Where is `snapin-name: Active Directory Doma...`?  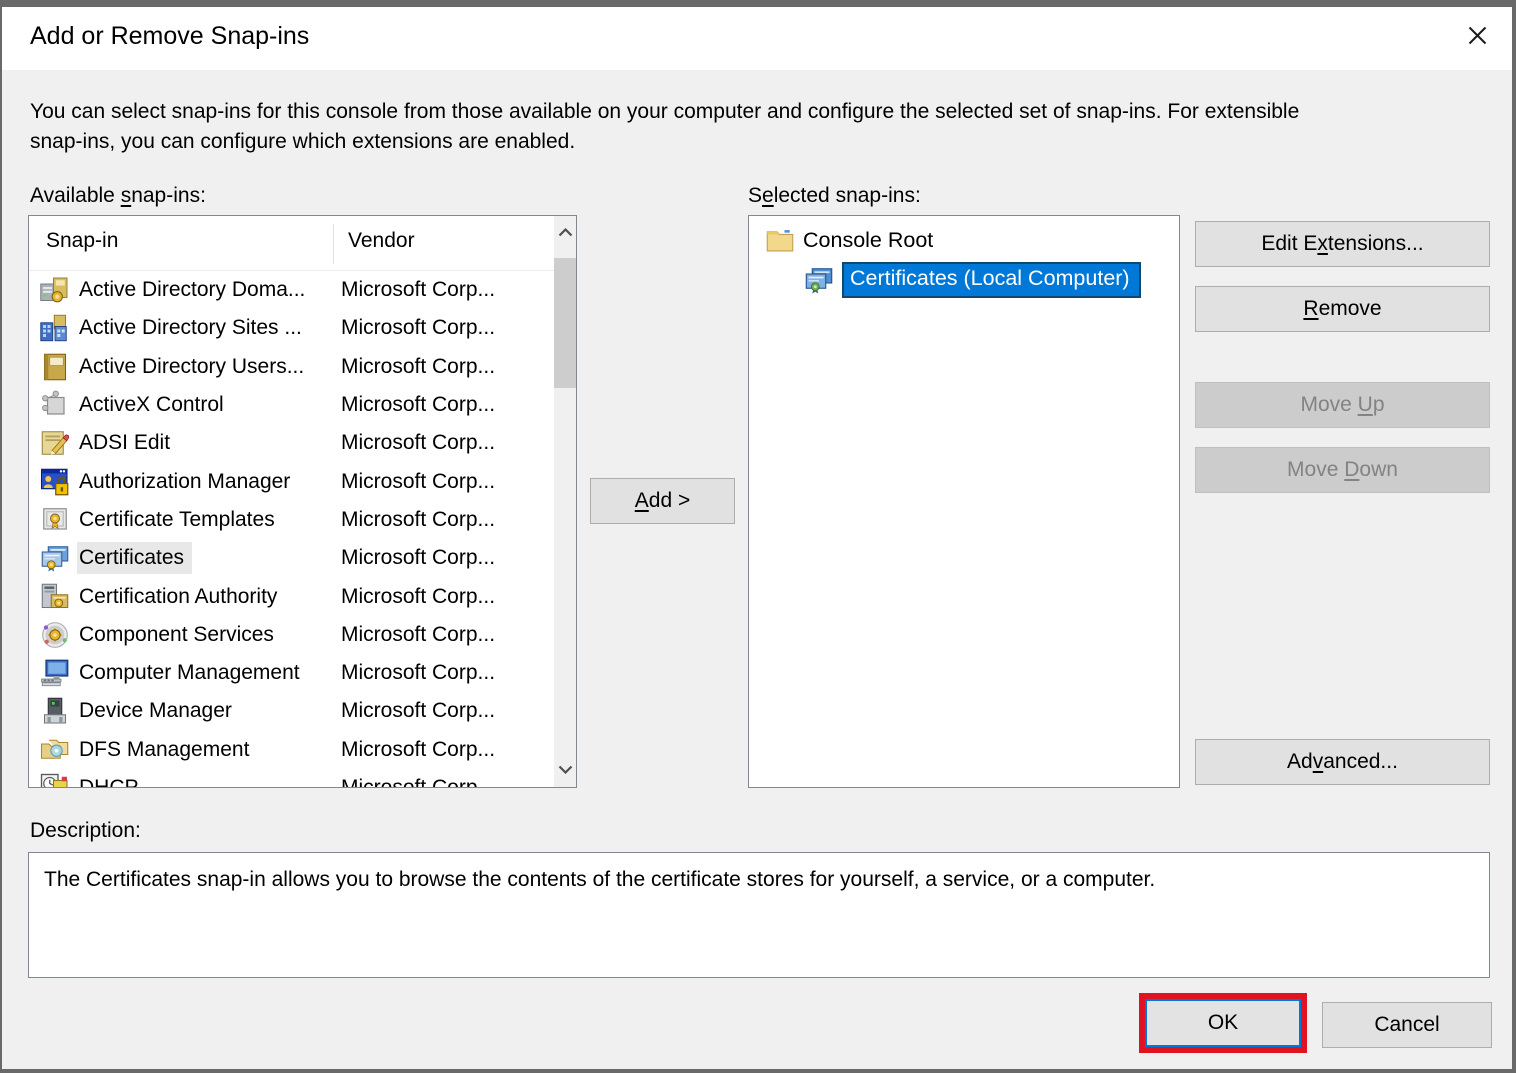 snapin-name: Active Directory Doma... is located at coordinates (192, 290).